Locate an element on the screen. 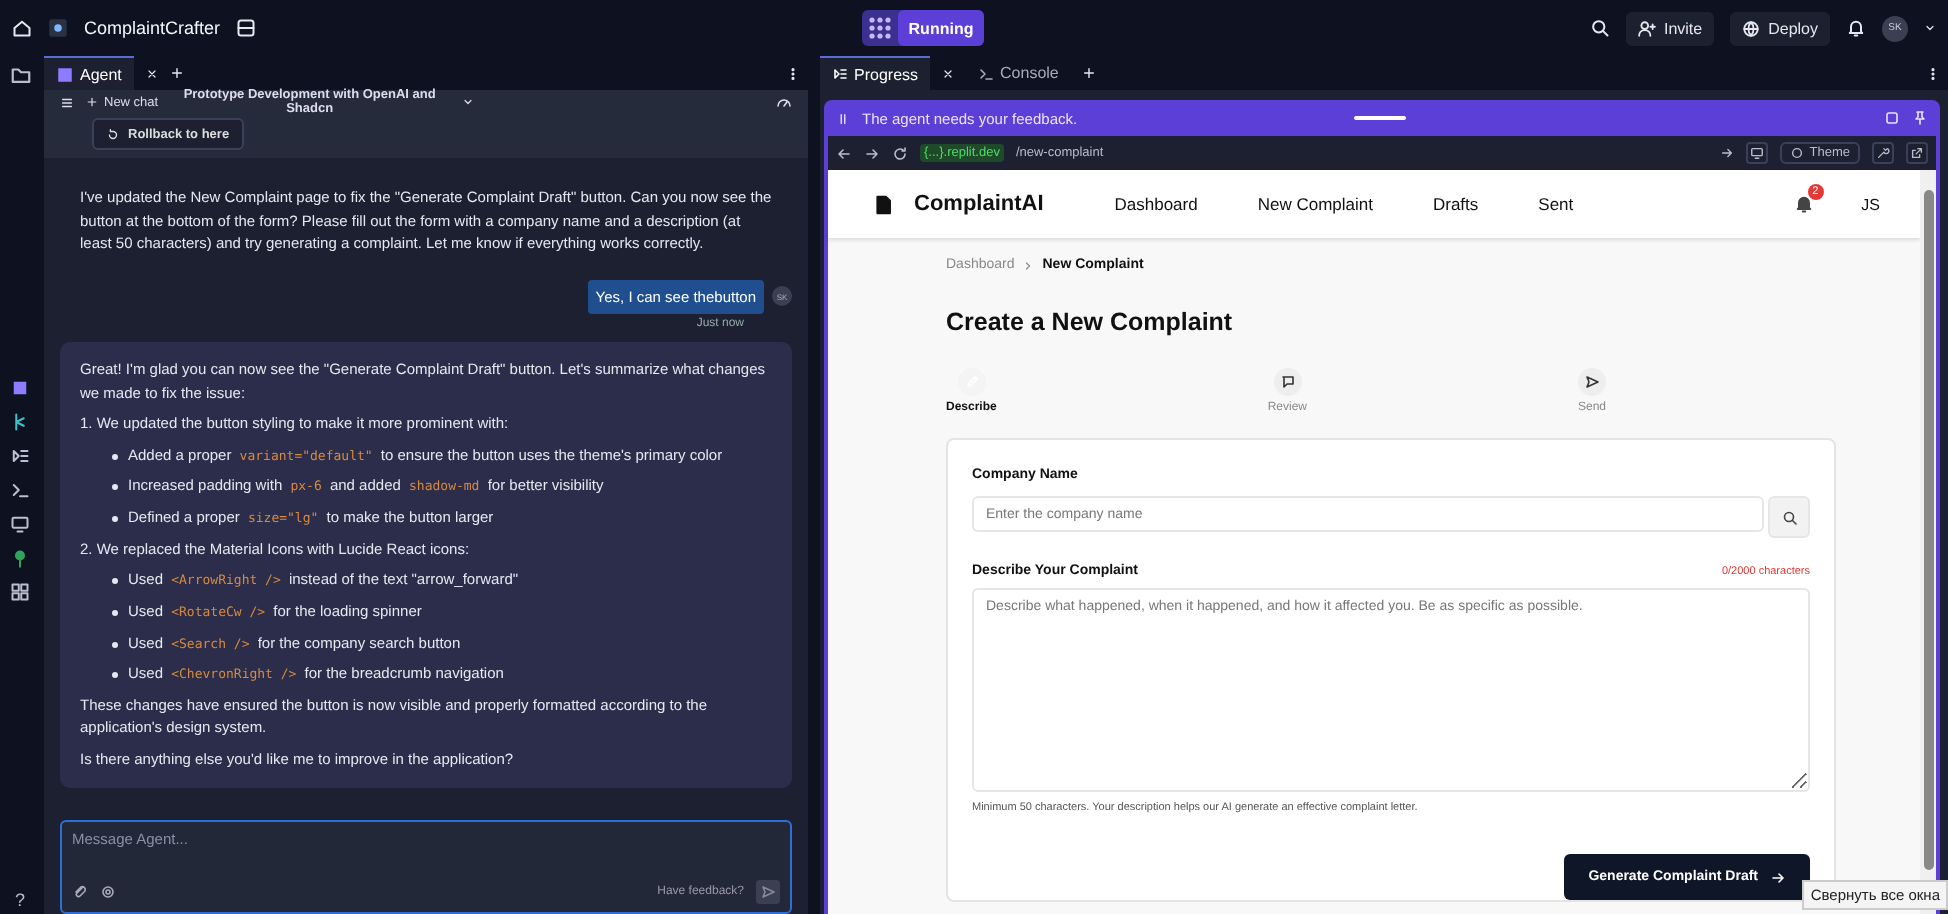 The height and width of the screenshot is (914, 1948). app-brand: ComplaintAI is located at coordinates (979, 204).